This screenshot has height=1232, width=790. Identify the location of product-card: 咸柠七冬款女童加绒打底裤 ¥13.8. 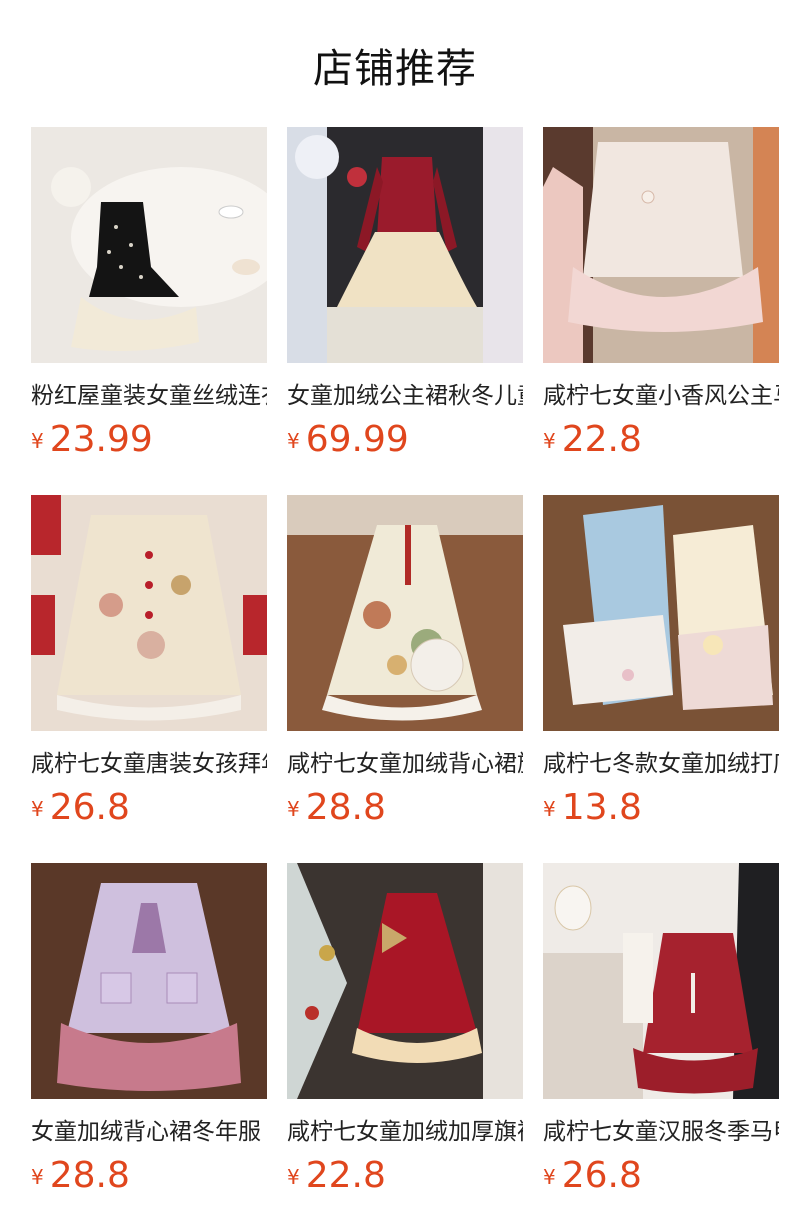
(661, 663).